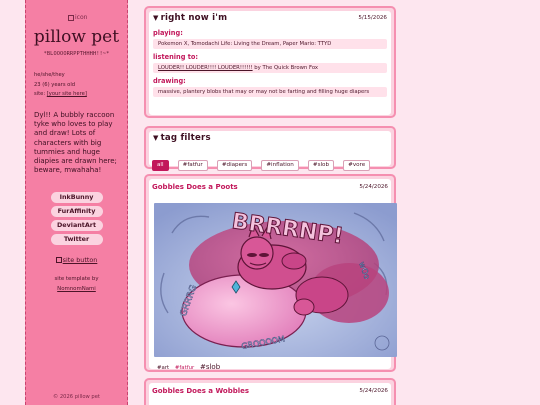 This screenshot has height=405, width=540. What do you see at coordinates (357, 165) in the screenshot?
I see `tag-filter-vore: #vore` at bounding box center [357, 165].